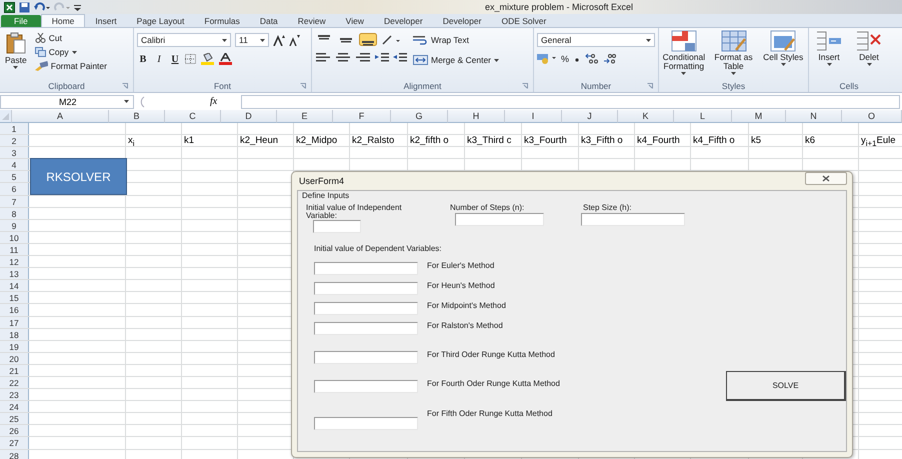  I want to click on column-header: A, so click(60, 116).